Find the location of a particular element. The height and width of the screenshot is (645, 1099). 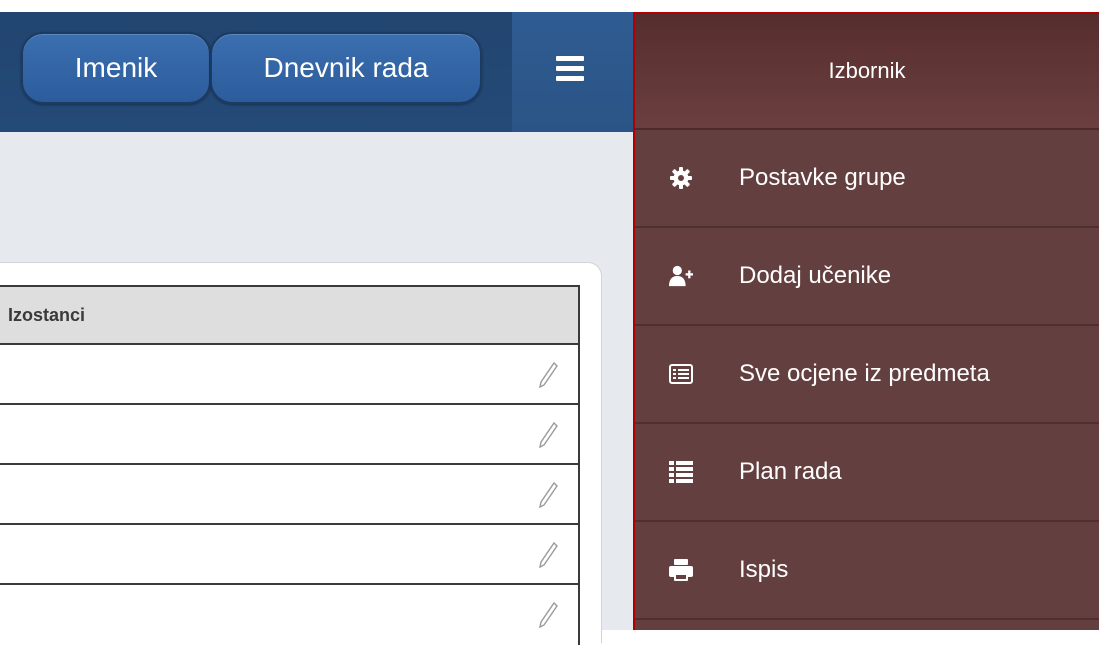

menu-item-label: Plan rada is located at coordinates (790, 471).